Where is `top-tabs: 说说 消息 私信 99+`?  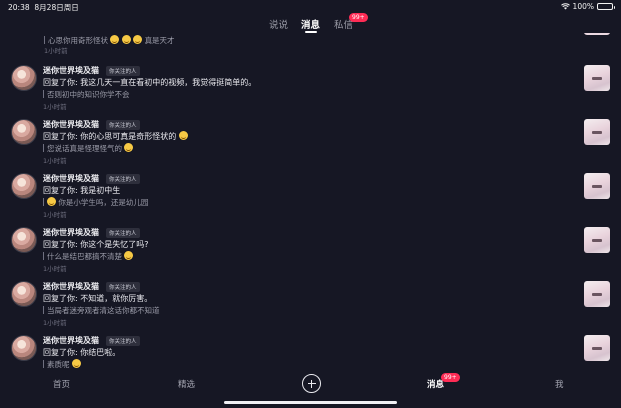
top-tabs: 说说 消息 私信 99+ is located at coordinates (310, 23).